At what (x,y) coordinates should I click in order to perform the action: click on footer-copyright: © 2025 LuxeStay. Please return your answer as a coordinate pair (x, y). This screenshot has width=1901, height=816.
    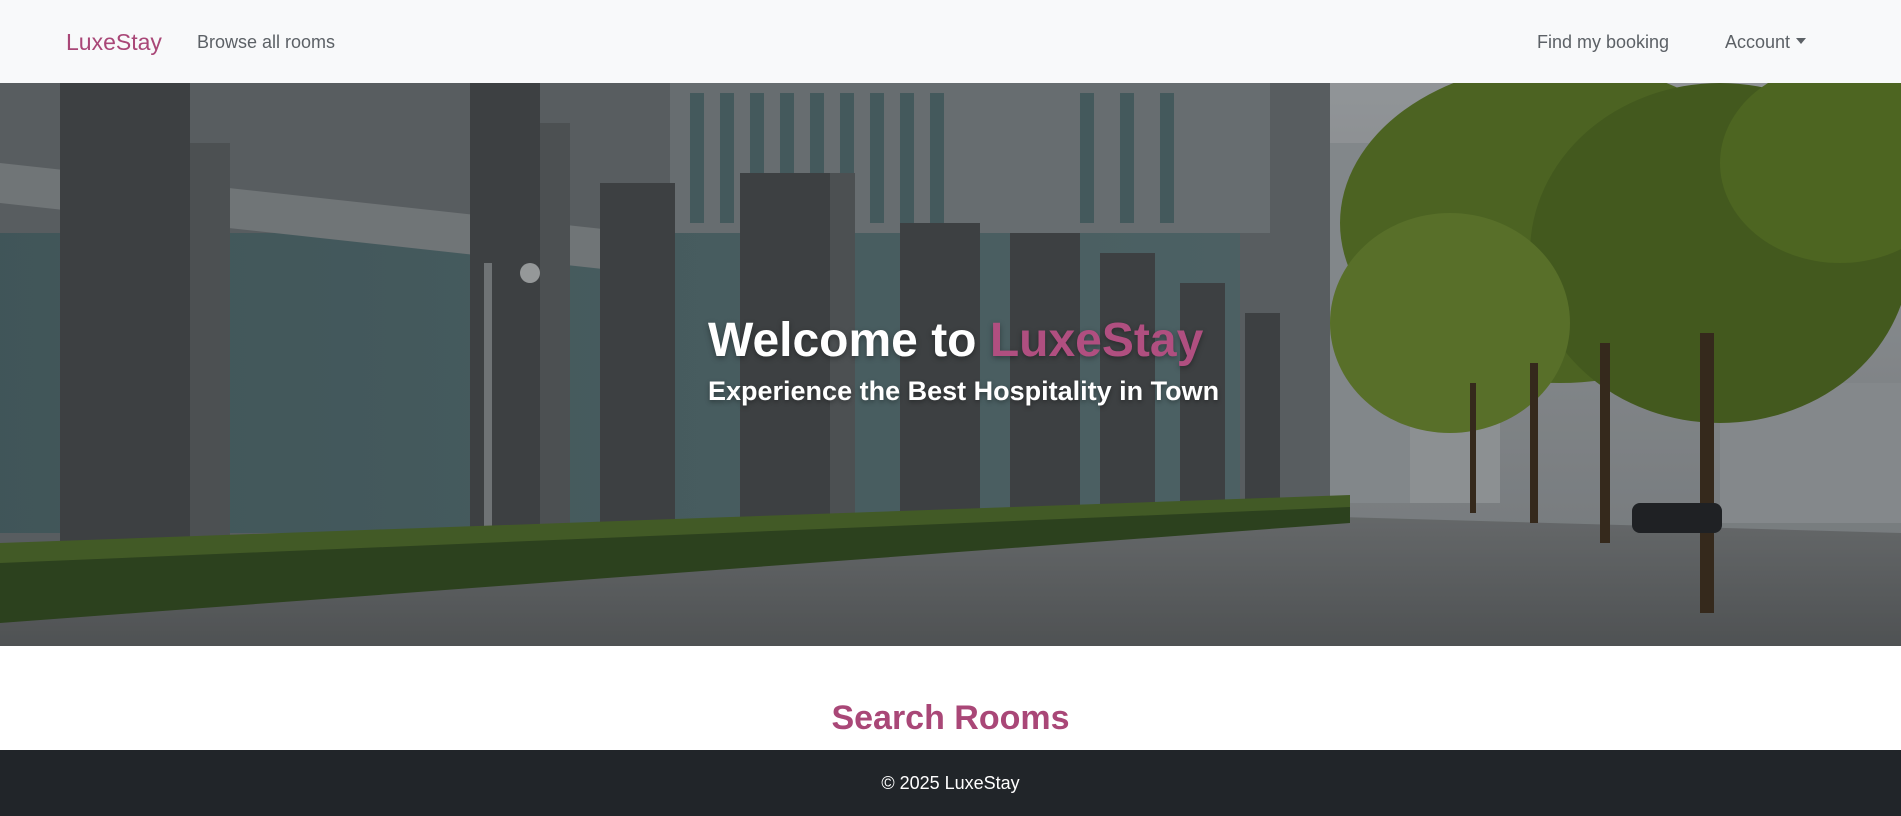
    Looking at the image, I should click on (950, 783).